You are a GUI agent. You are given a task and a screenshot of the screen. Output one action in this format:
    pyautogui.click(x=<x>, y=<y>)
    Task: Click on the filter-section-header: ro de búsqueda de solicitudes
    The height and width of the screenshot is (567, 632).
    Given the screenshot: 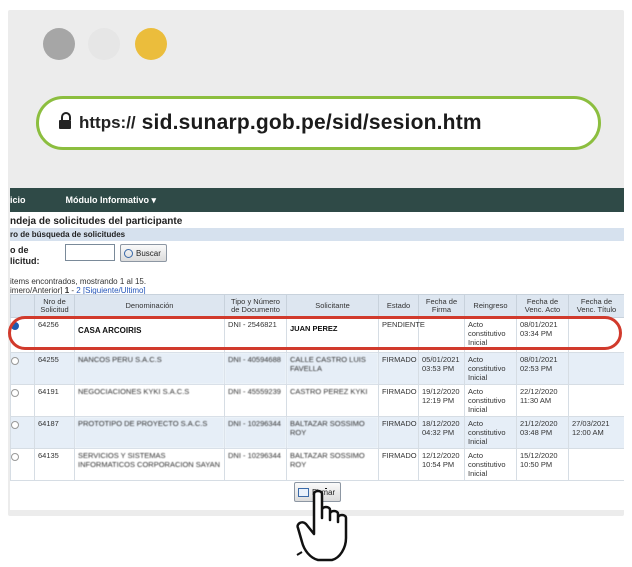 What is the action you would take?
    pyautogui.click(x=317, y=234)
    